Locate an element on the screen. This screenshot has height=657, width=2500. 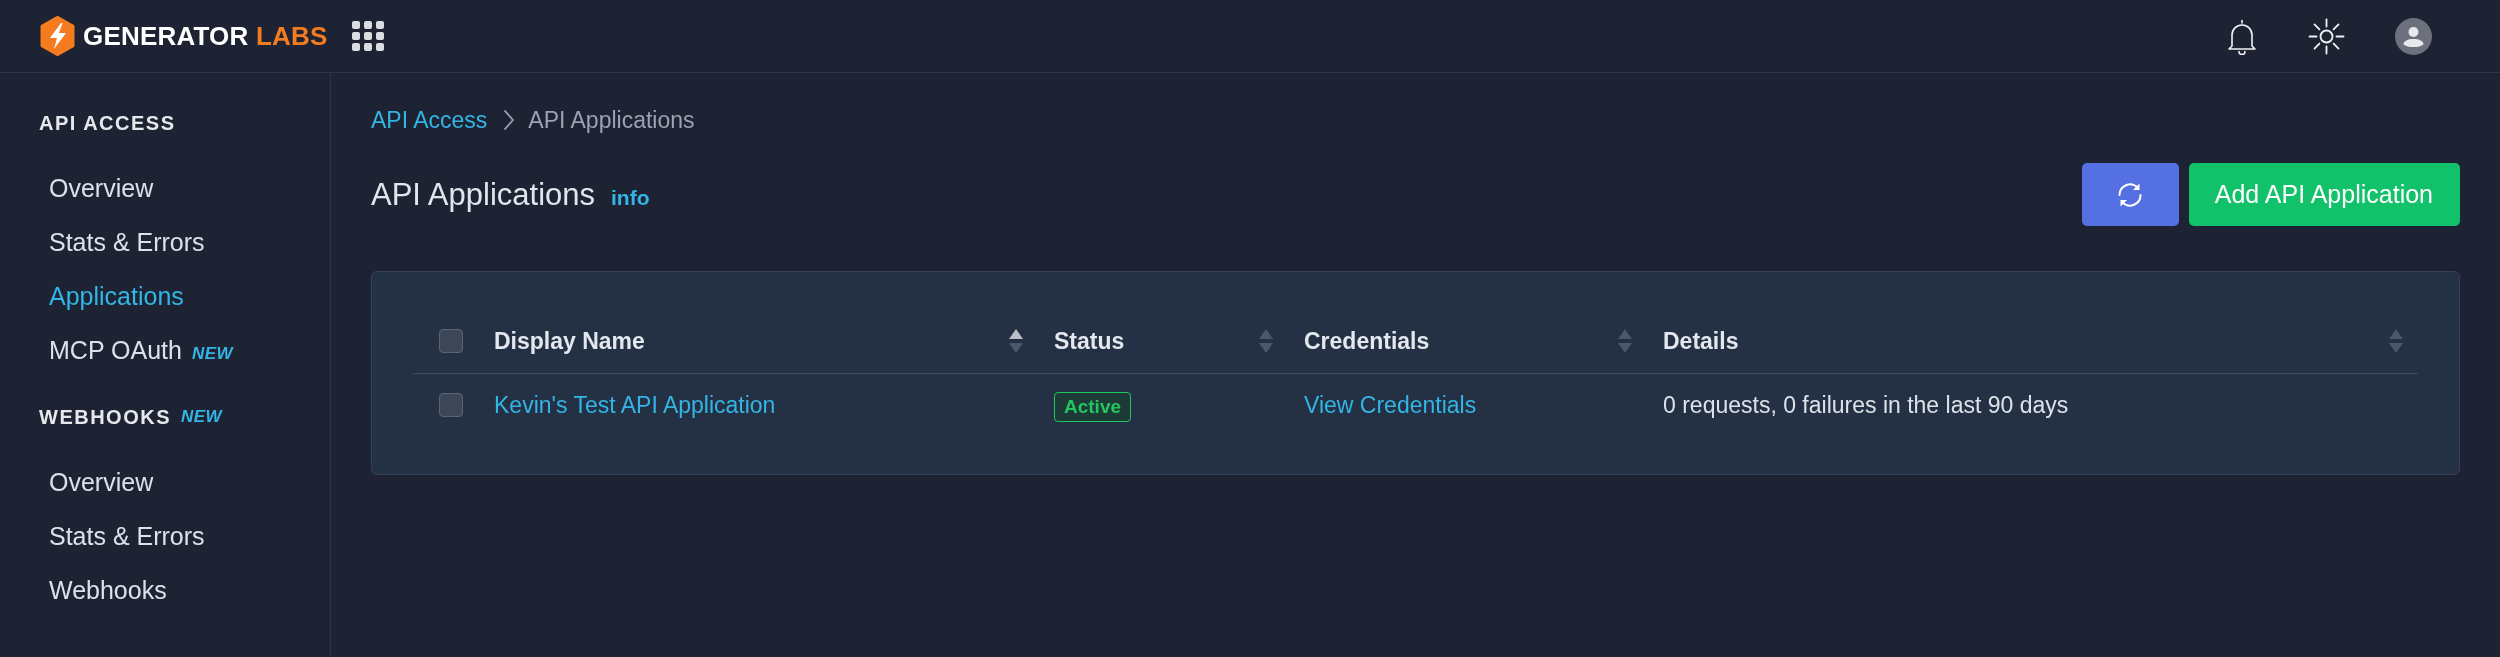
details-text: 0 requests, 0 failures in the last 90 days is located at coordinates (1866, 405).